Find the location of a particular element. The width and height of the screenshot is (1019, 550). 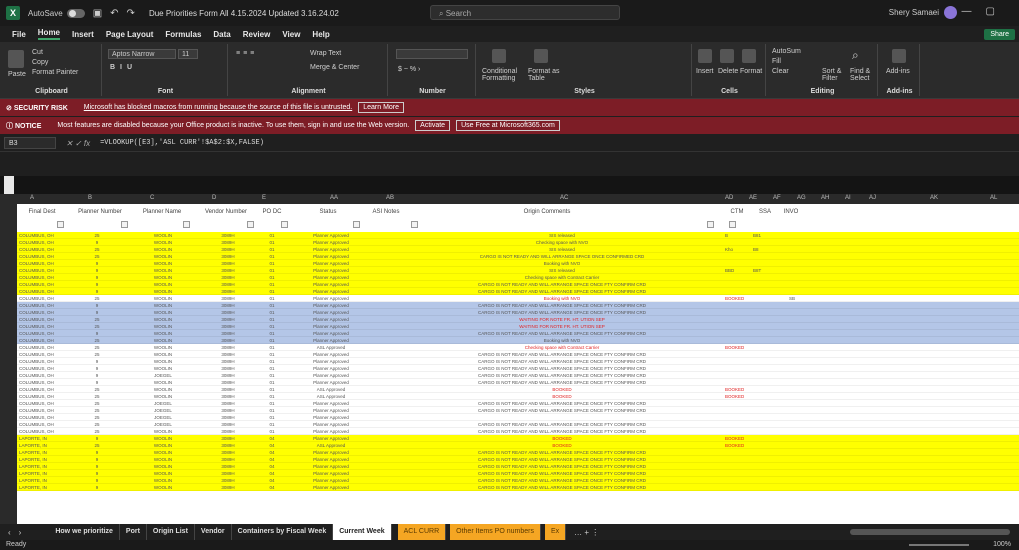

column-letter: AD is located at coordinates (729, 198).